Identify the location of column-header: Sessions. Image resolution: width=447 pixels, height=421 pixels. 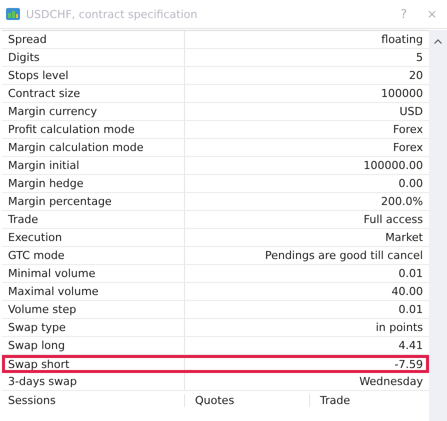
(93, 400).